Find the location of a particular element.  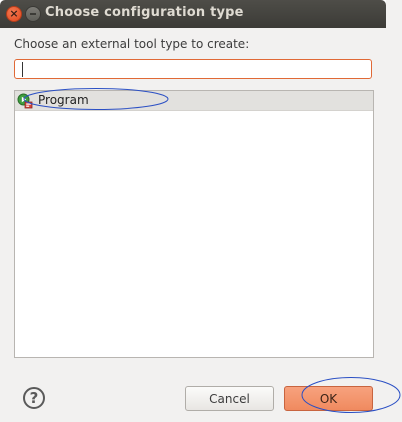

tree-item-label: Program is located at coordinates (63, 100).